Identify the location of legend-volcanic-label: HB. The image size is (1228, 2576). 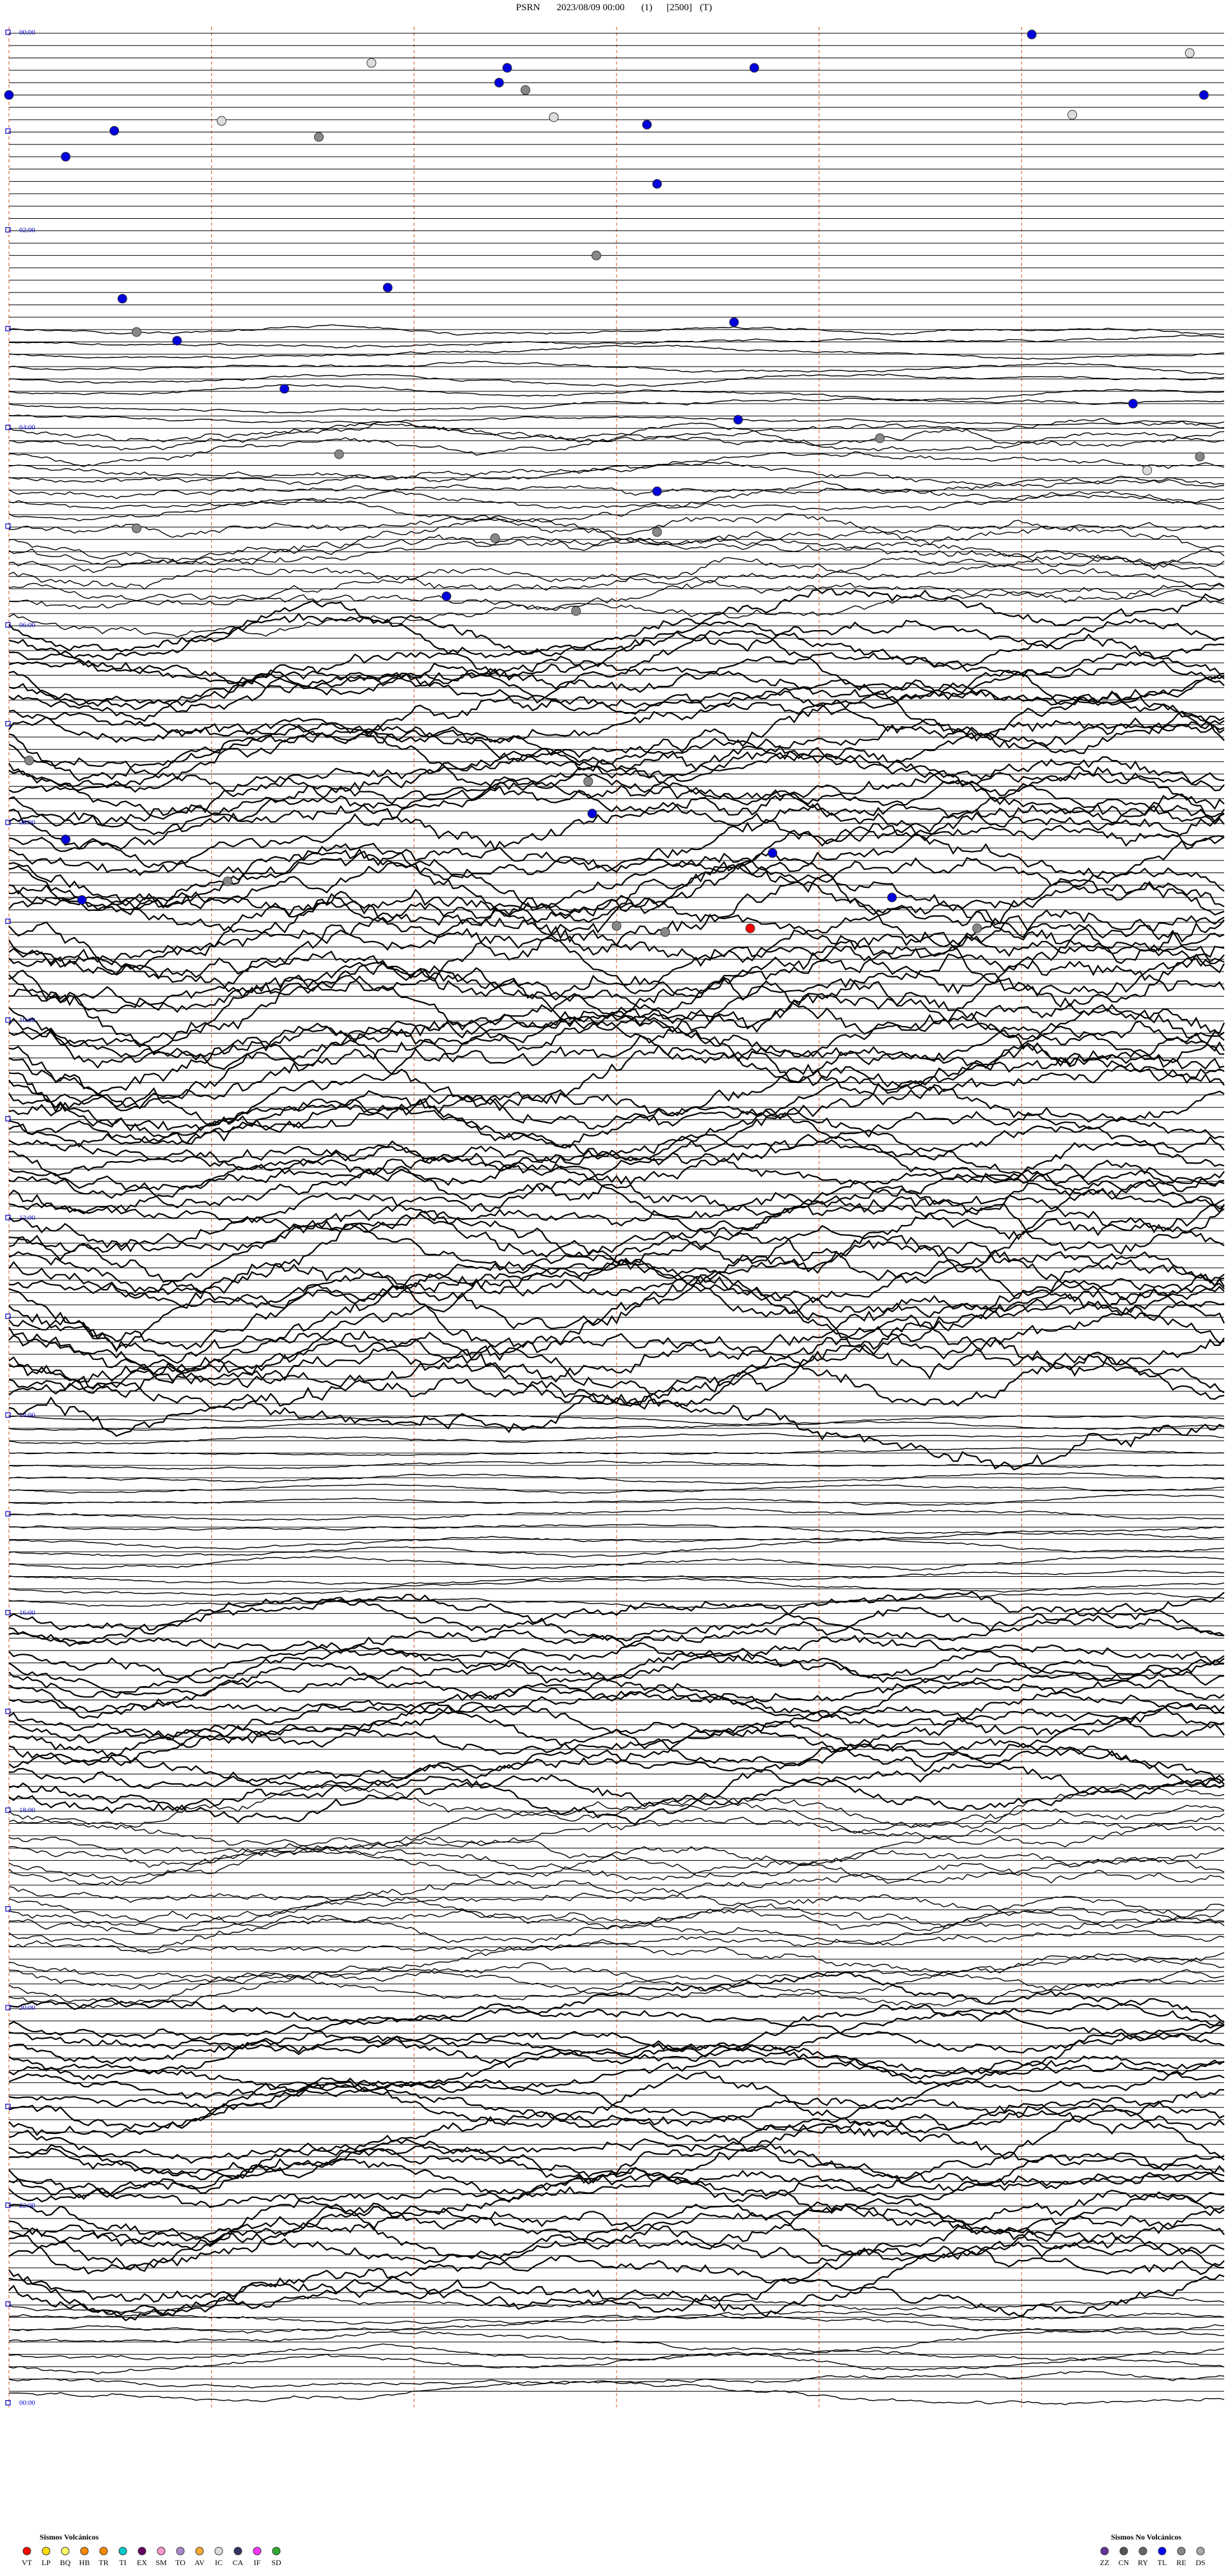
(84, 2562).